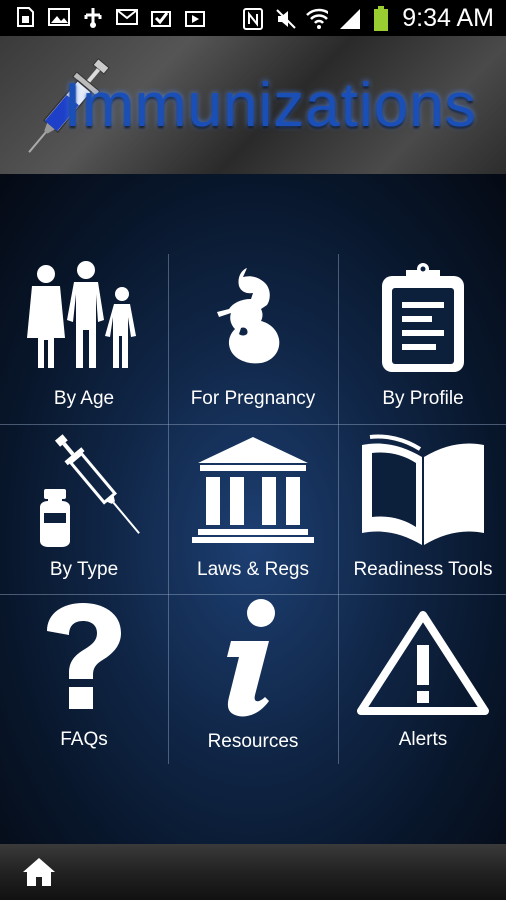  I want to click on menu-tile-by-profile: By Profile, so click(422, 339).